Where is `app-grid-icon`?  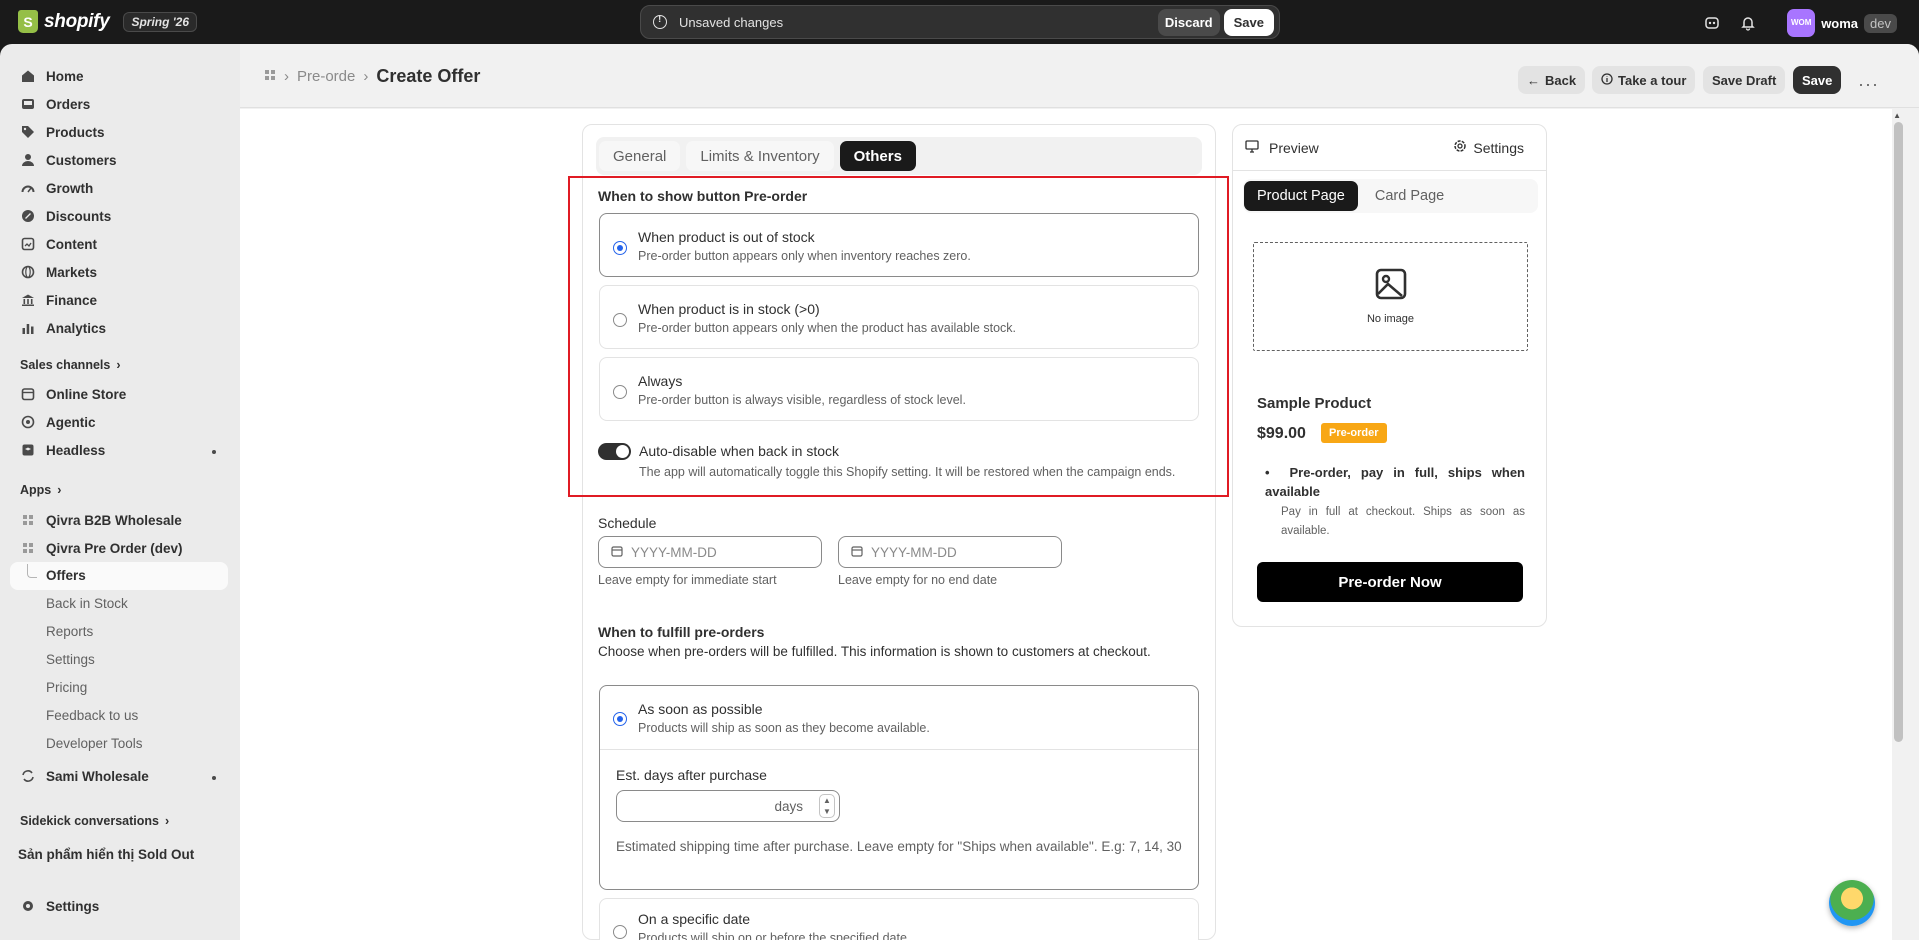 app-grid-icon is located at coordinates (28, 548).